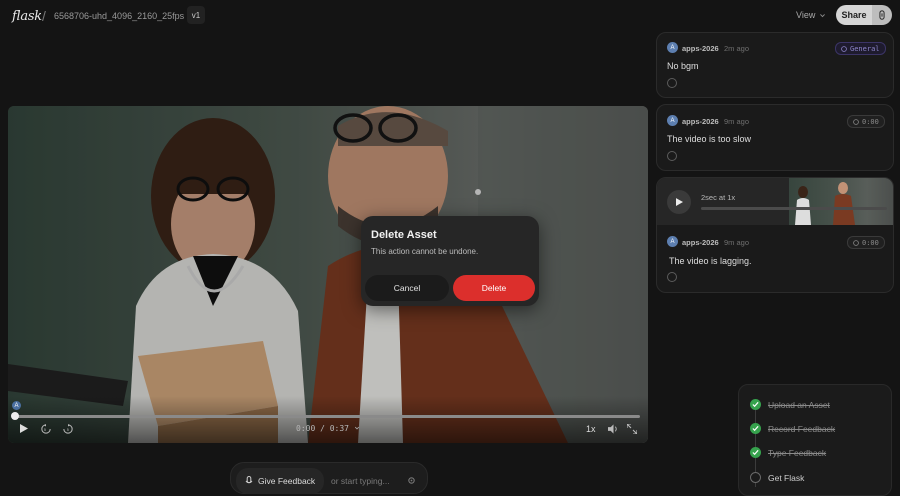 The image size is (900, 496). What do you see at coordinates (16, 405) in the screenshot?
I see `comment-marker: A` at bounding box center [16, 405].